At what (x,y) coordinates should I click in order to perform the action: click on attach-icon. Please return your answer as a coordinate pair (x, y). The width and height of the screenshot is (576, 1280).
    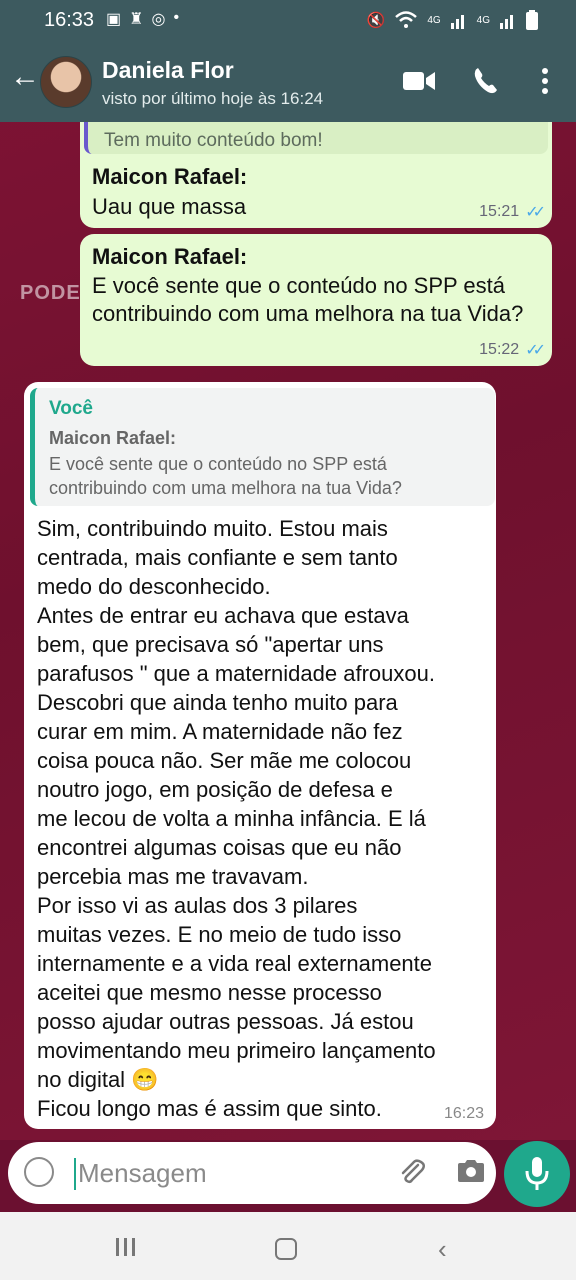
    Looking at the image, I should click on (412, 1172).